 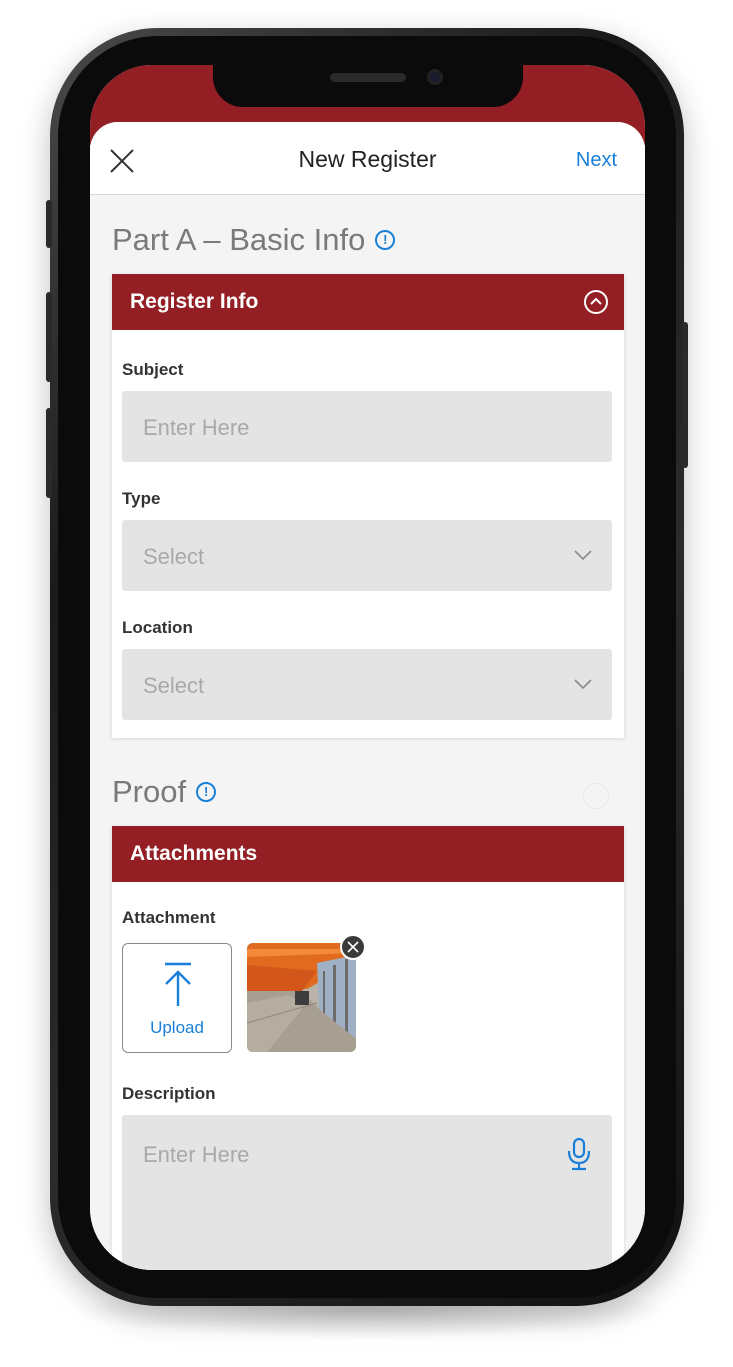 I want to click on attachment-thumbnail, so click(x=301, y=997).